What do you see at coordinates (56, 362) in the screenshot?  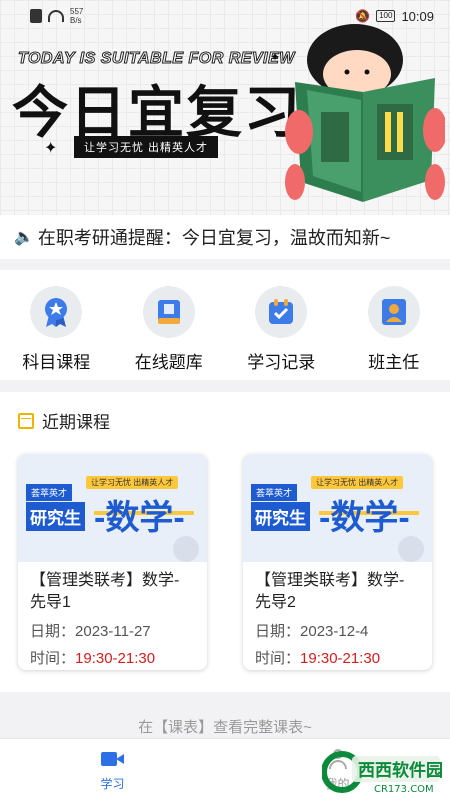 I see `quick-entry-label: 科目课程` at bounding box center [56, 362].